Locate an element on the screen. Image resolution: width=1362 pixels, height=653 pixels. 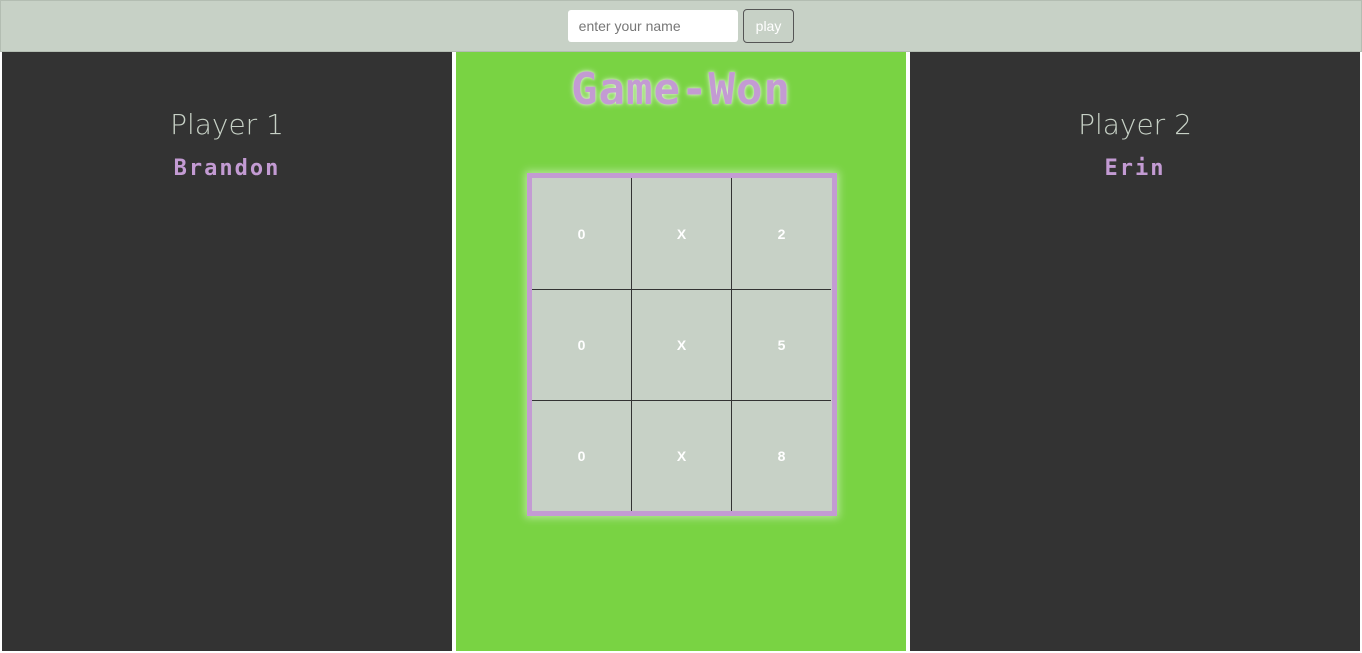
board-cell-5: 5 is located at coordinates (781, 344).